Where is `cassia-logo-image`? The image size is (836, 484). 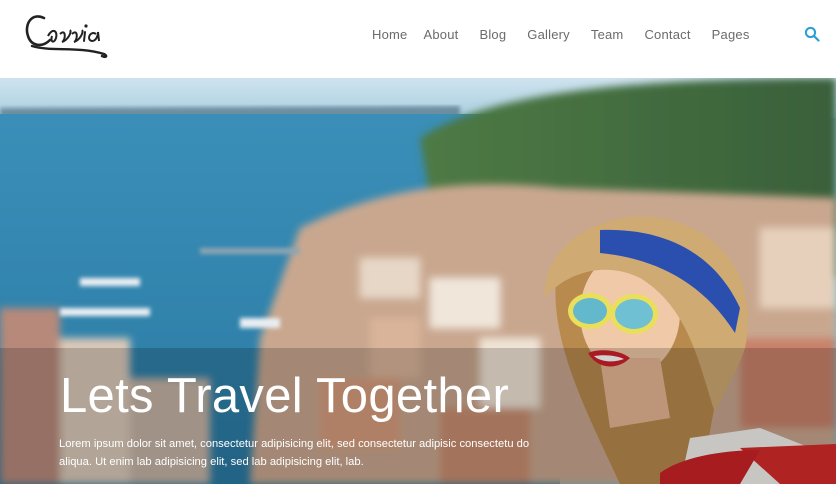 cassia-logo-image is located at coordinates (66, 37).